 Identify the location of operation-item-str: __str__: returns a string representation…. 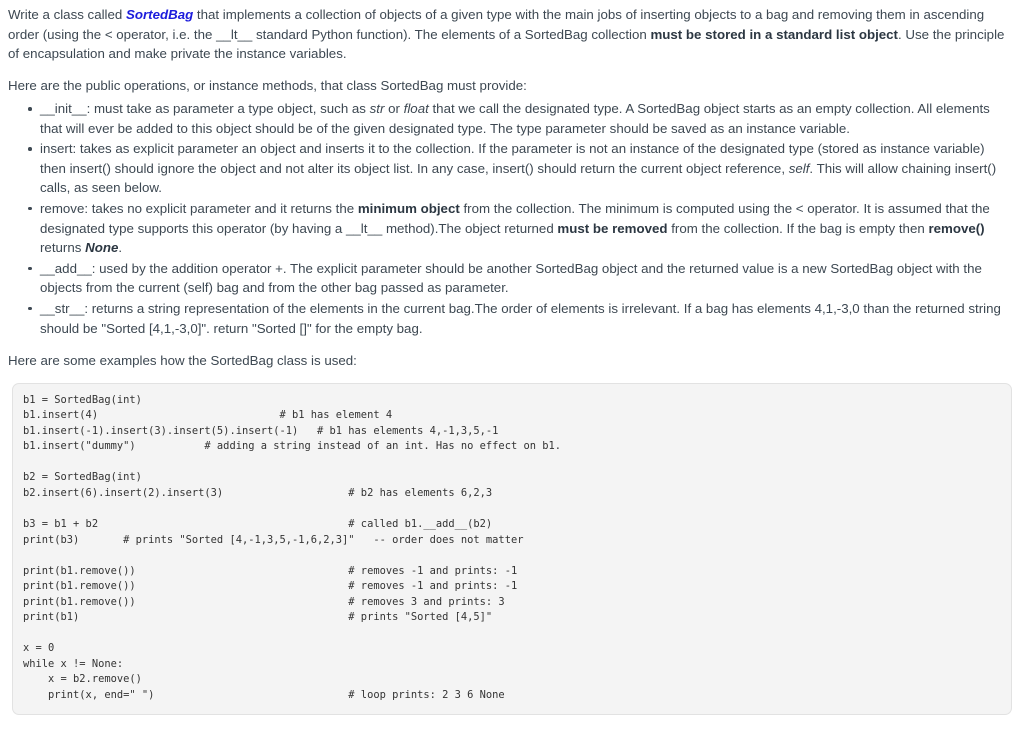
(522, 318).